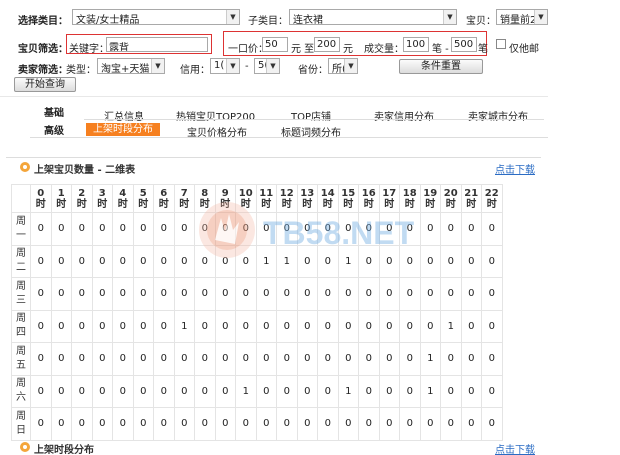 Image resolution: width=620 pixels, height=455 pixels. What do you see at coordinates (21, 294) in the screenshot?
I see `day-label: 周三` at bounding box center [21, 294].